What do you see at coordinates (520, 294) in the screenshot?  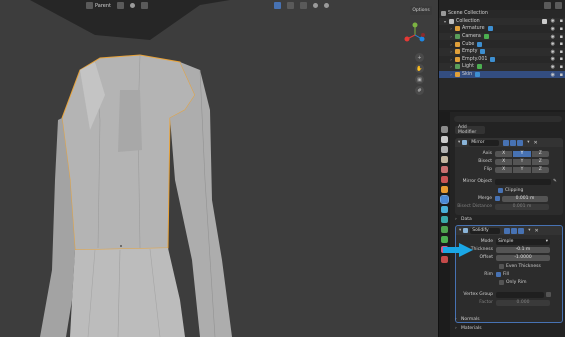 I see `vertex-group-field` at bounding box center [520, 294].